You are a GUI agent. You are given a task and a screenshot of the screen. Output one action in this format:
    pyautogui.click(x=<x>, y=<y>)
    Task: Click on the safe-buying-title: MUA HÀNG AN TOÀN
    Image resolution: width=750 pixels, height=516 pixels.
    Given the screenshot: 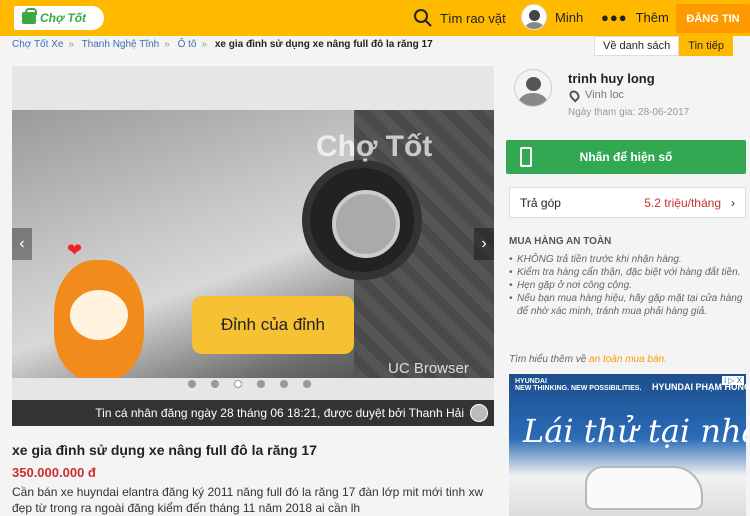 What is the action you would take?
    pyautogui.click(x=560, y=241)
    